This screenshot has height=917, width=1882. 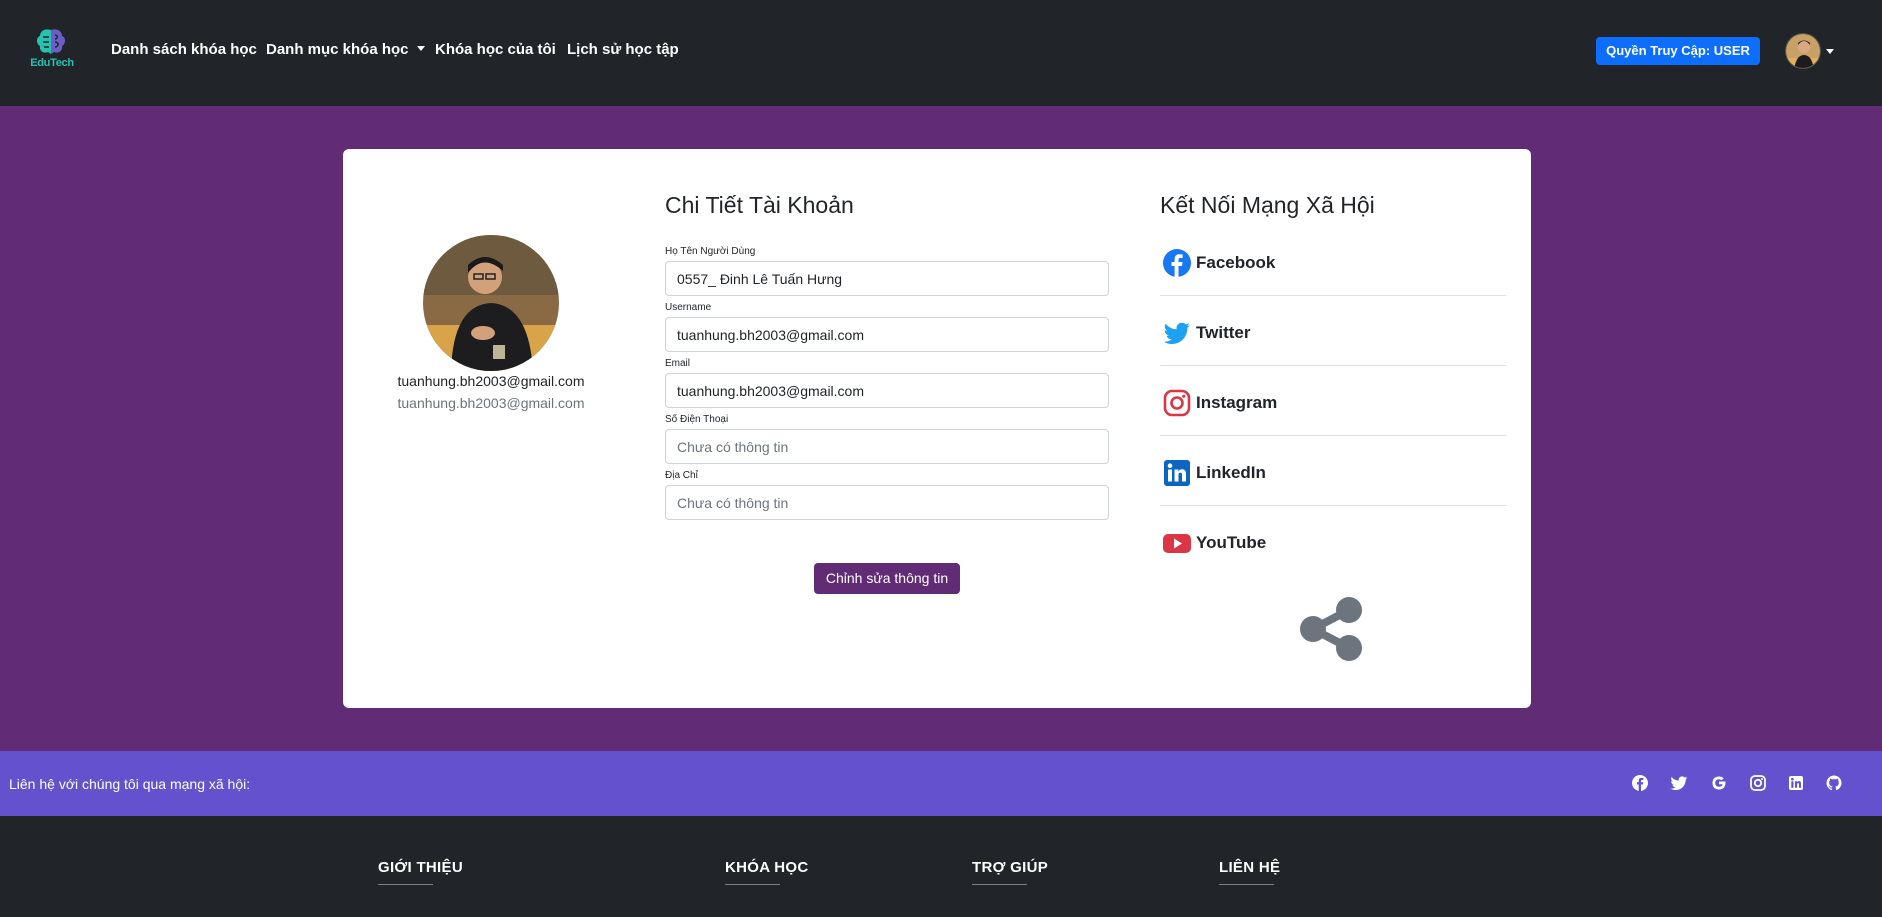 What do you see at coordinates (491, 381) in the screenshot?
I see `profile-name: tuanhung.bh2003@gmail.com` at bounding box center [491, 381].